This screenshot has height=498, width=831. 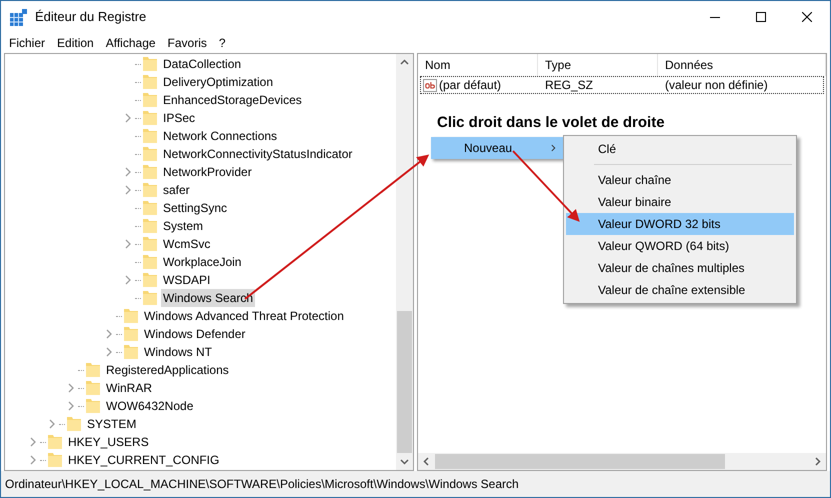 What do you see at coordinates (680, 180) in the screenshot?
I see `submenu-item: Valeur chaîne` at bounding box center [680, 180].